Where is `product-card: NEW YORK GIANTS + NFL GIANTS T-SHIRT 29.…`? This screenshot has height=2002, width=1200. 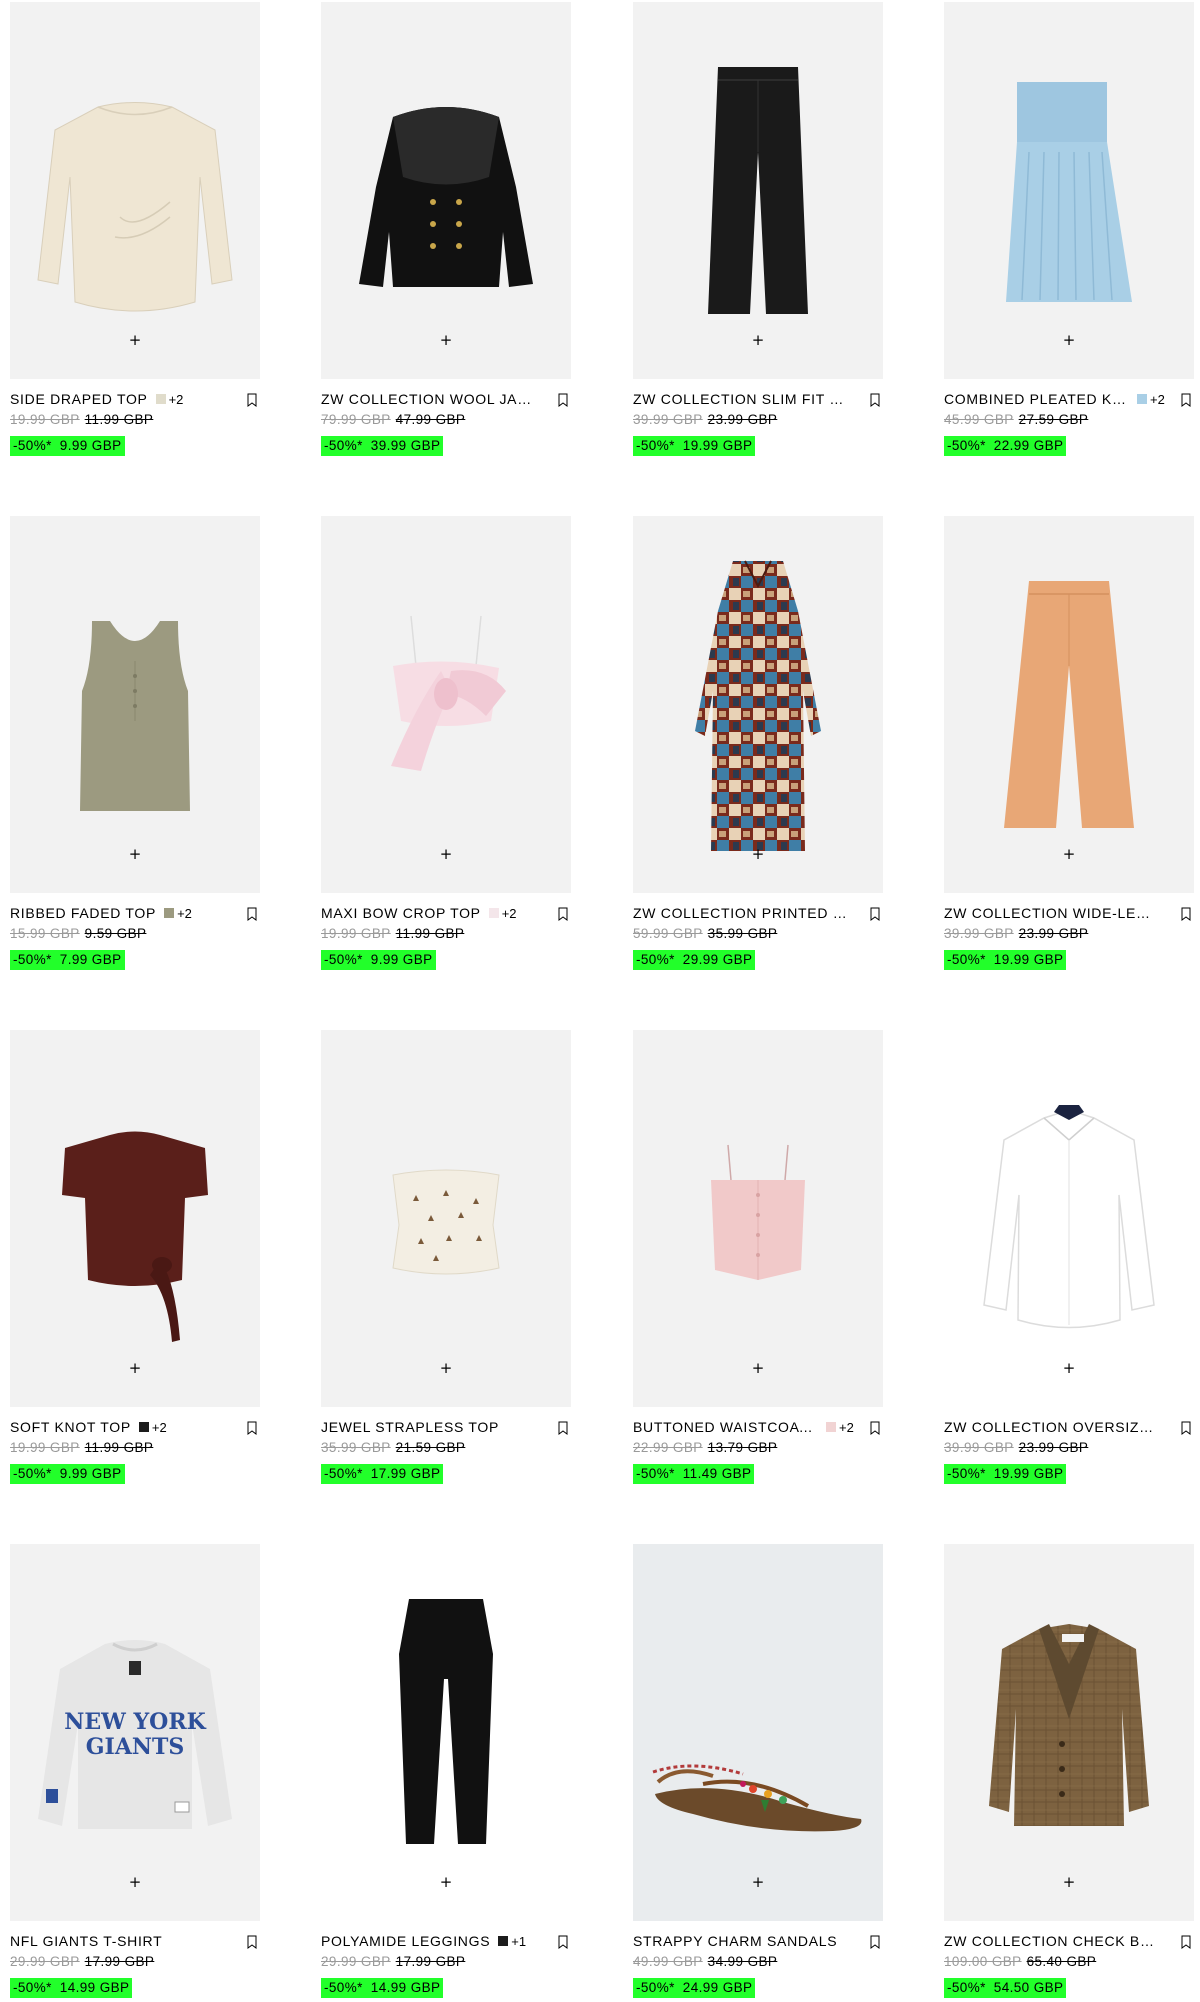 product-card: NEW YORK GIANTS + NFL GIANTS T-SHIRT 29.… is located at coordinates (135, 1773).